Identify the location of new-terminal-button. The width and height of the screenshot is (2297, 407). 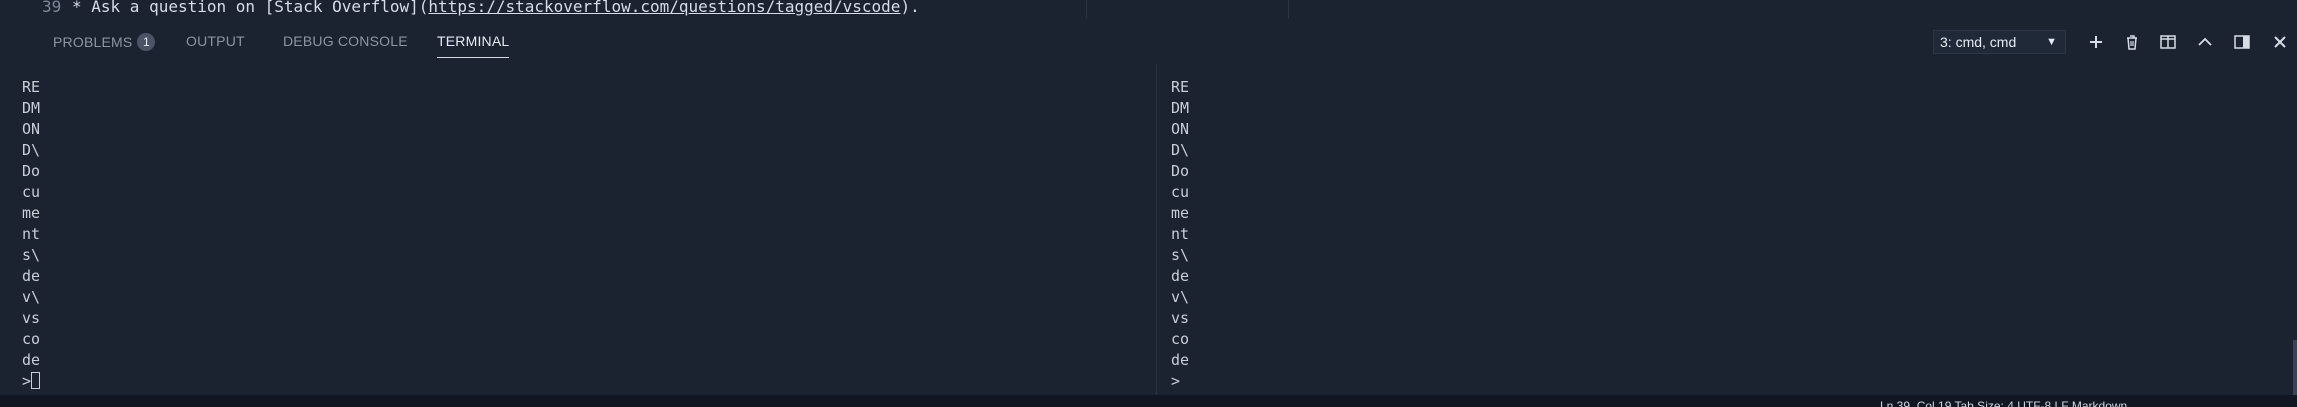
(2096, 42).